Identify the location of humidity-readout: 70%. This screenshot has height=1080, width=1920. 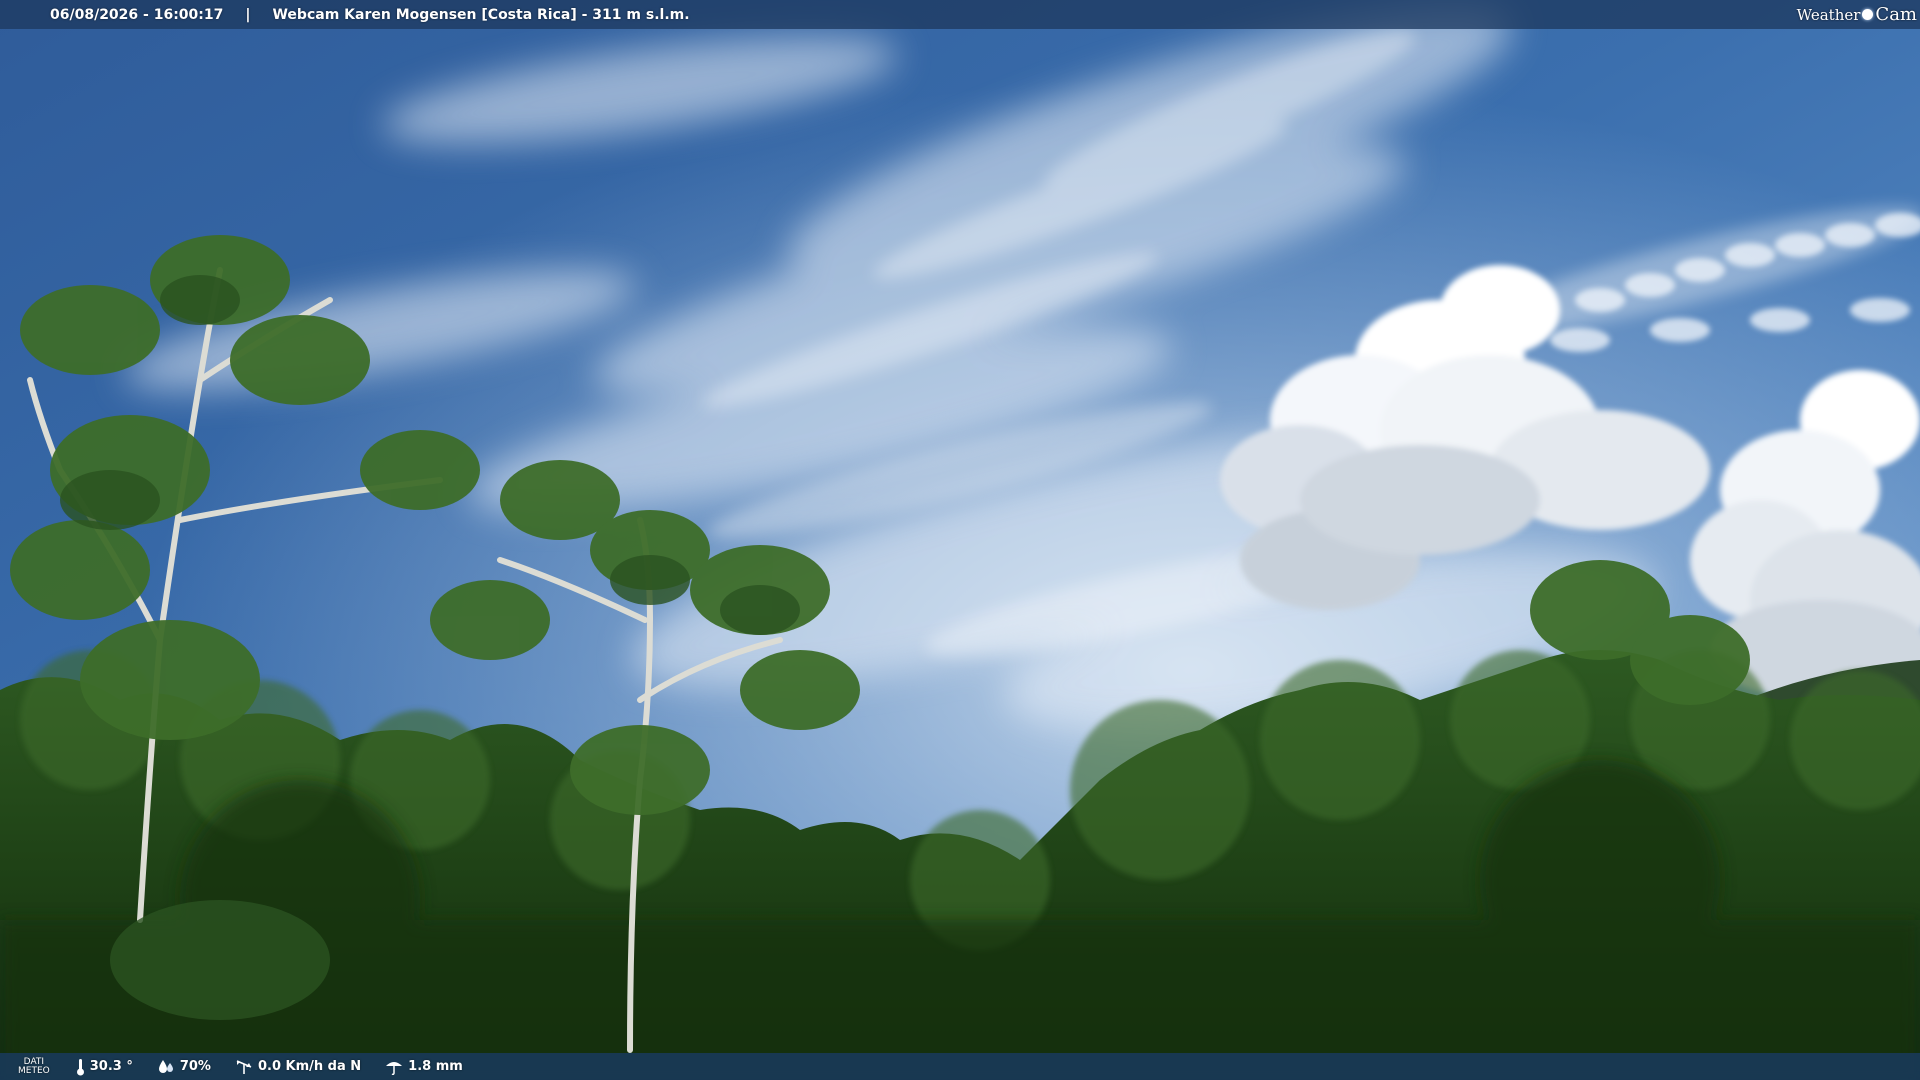
(184, 1067).